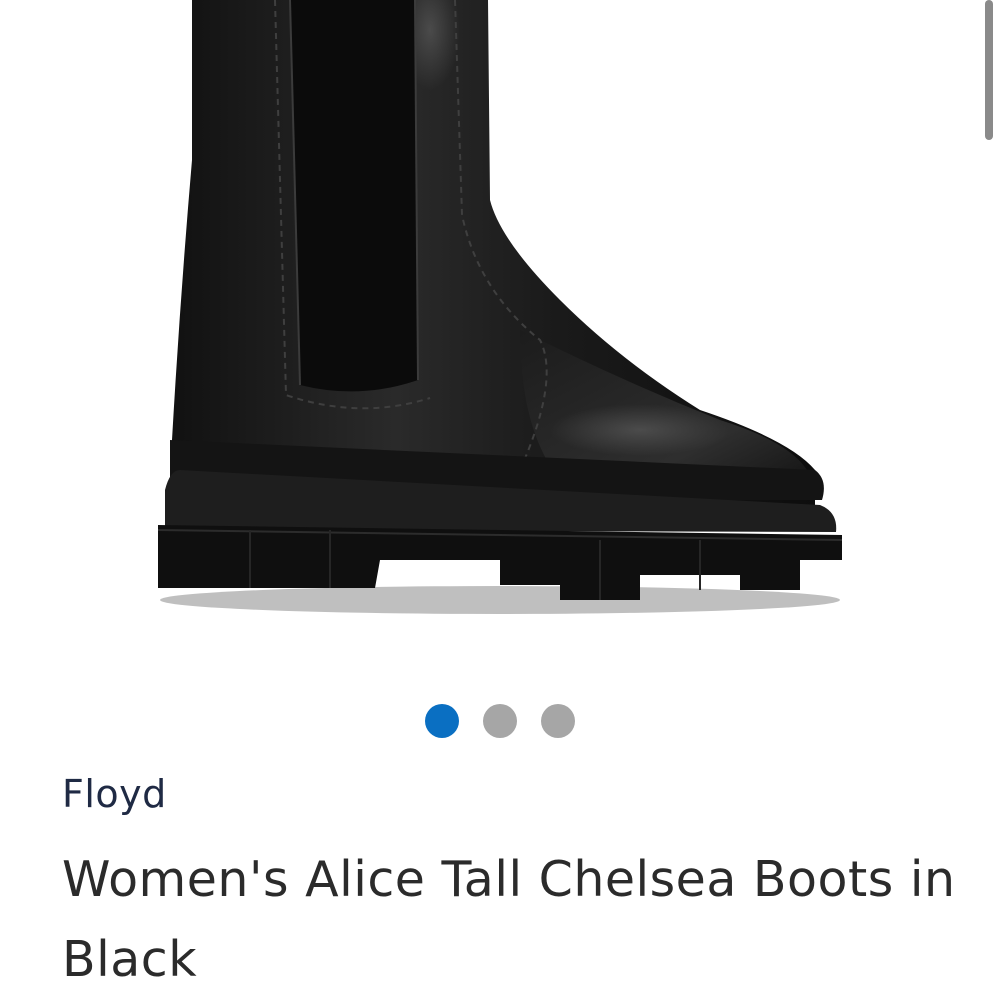  I want to click on gallery-pagination, so click(500, 721).